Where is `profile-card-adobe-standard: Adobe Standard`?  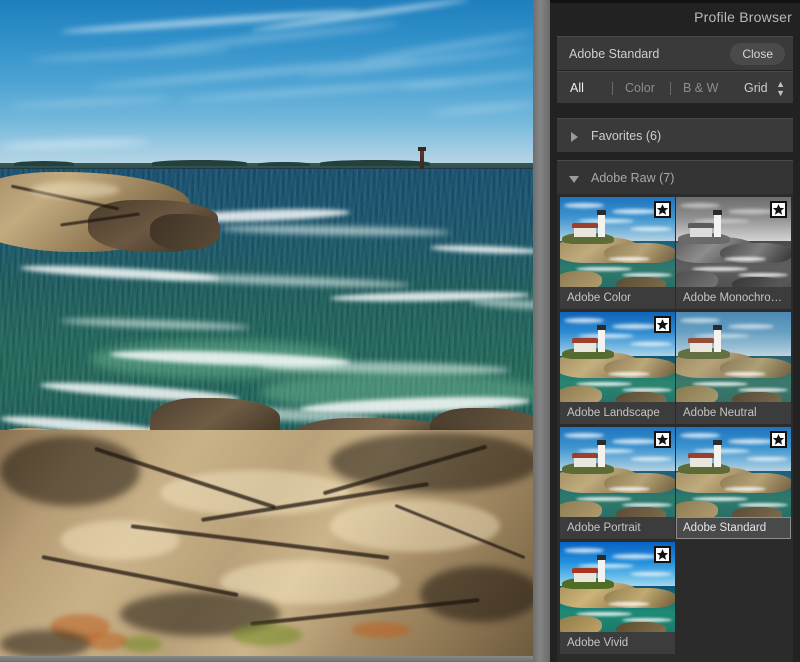
profile-card-adobe-standard: Adobe Standard is located at coordinates (733, 483).